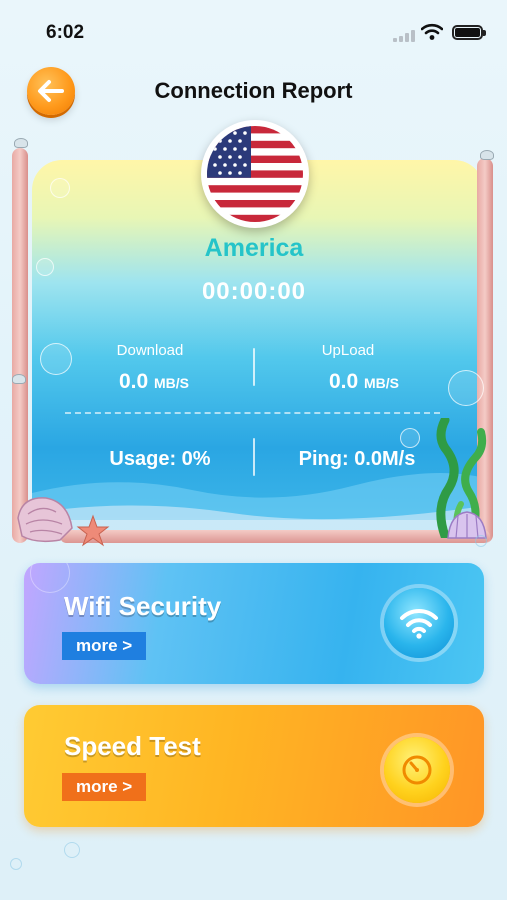 This screenshot has height=900, width=507. Describe the element at coordinates (150, 350) in the screenshot. I see `download-label: Download` at that location.